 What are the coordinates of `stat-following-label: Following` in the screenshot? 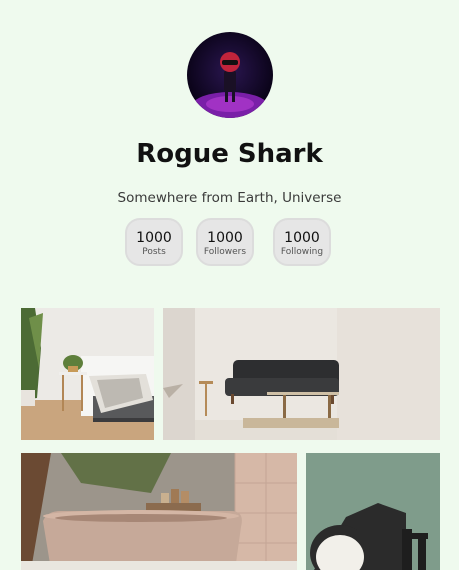 It's located at (302, 252).